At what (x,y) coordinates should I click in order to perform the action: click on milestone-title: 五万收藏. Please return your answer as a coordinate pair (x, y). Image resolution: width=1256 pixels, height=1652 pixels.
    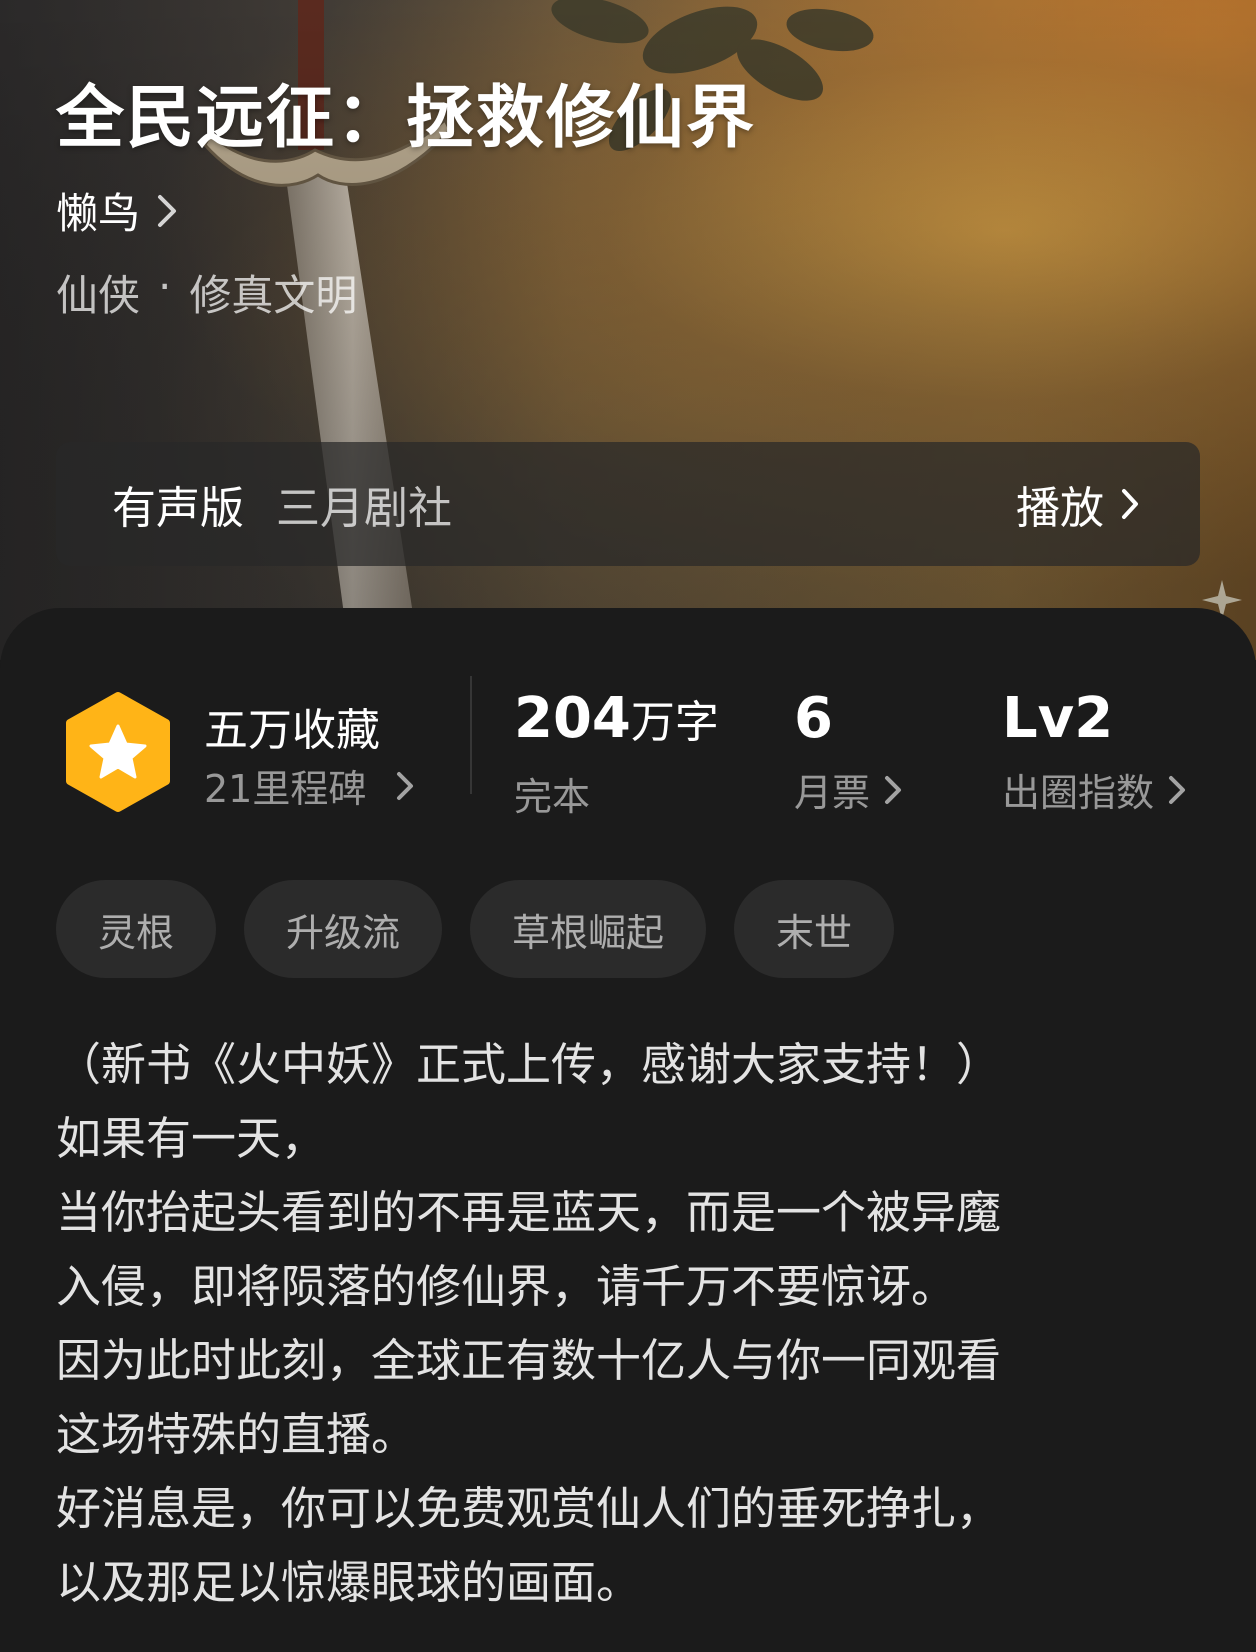
    Looking at the image, I should click on (292, 730).